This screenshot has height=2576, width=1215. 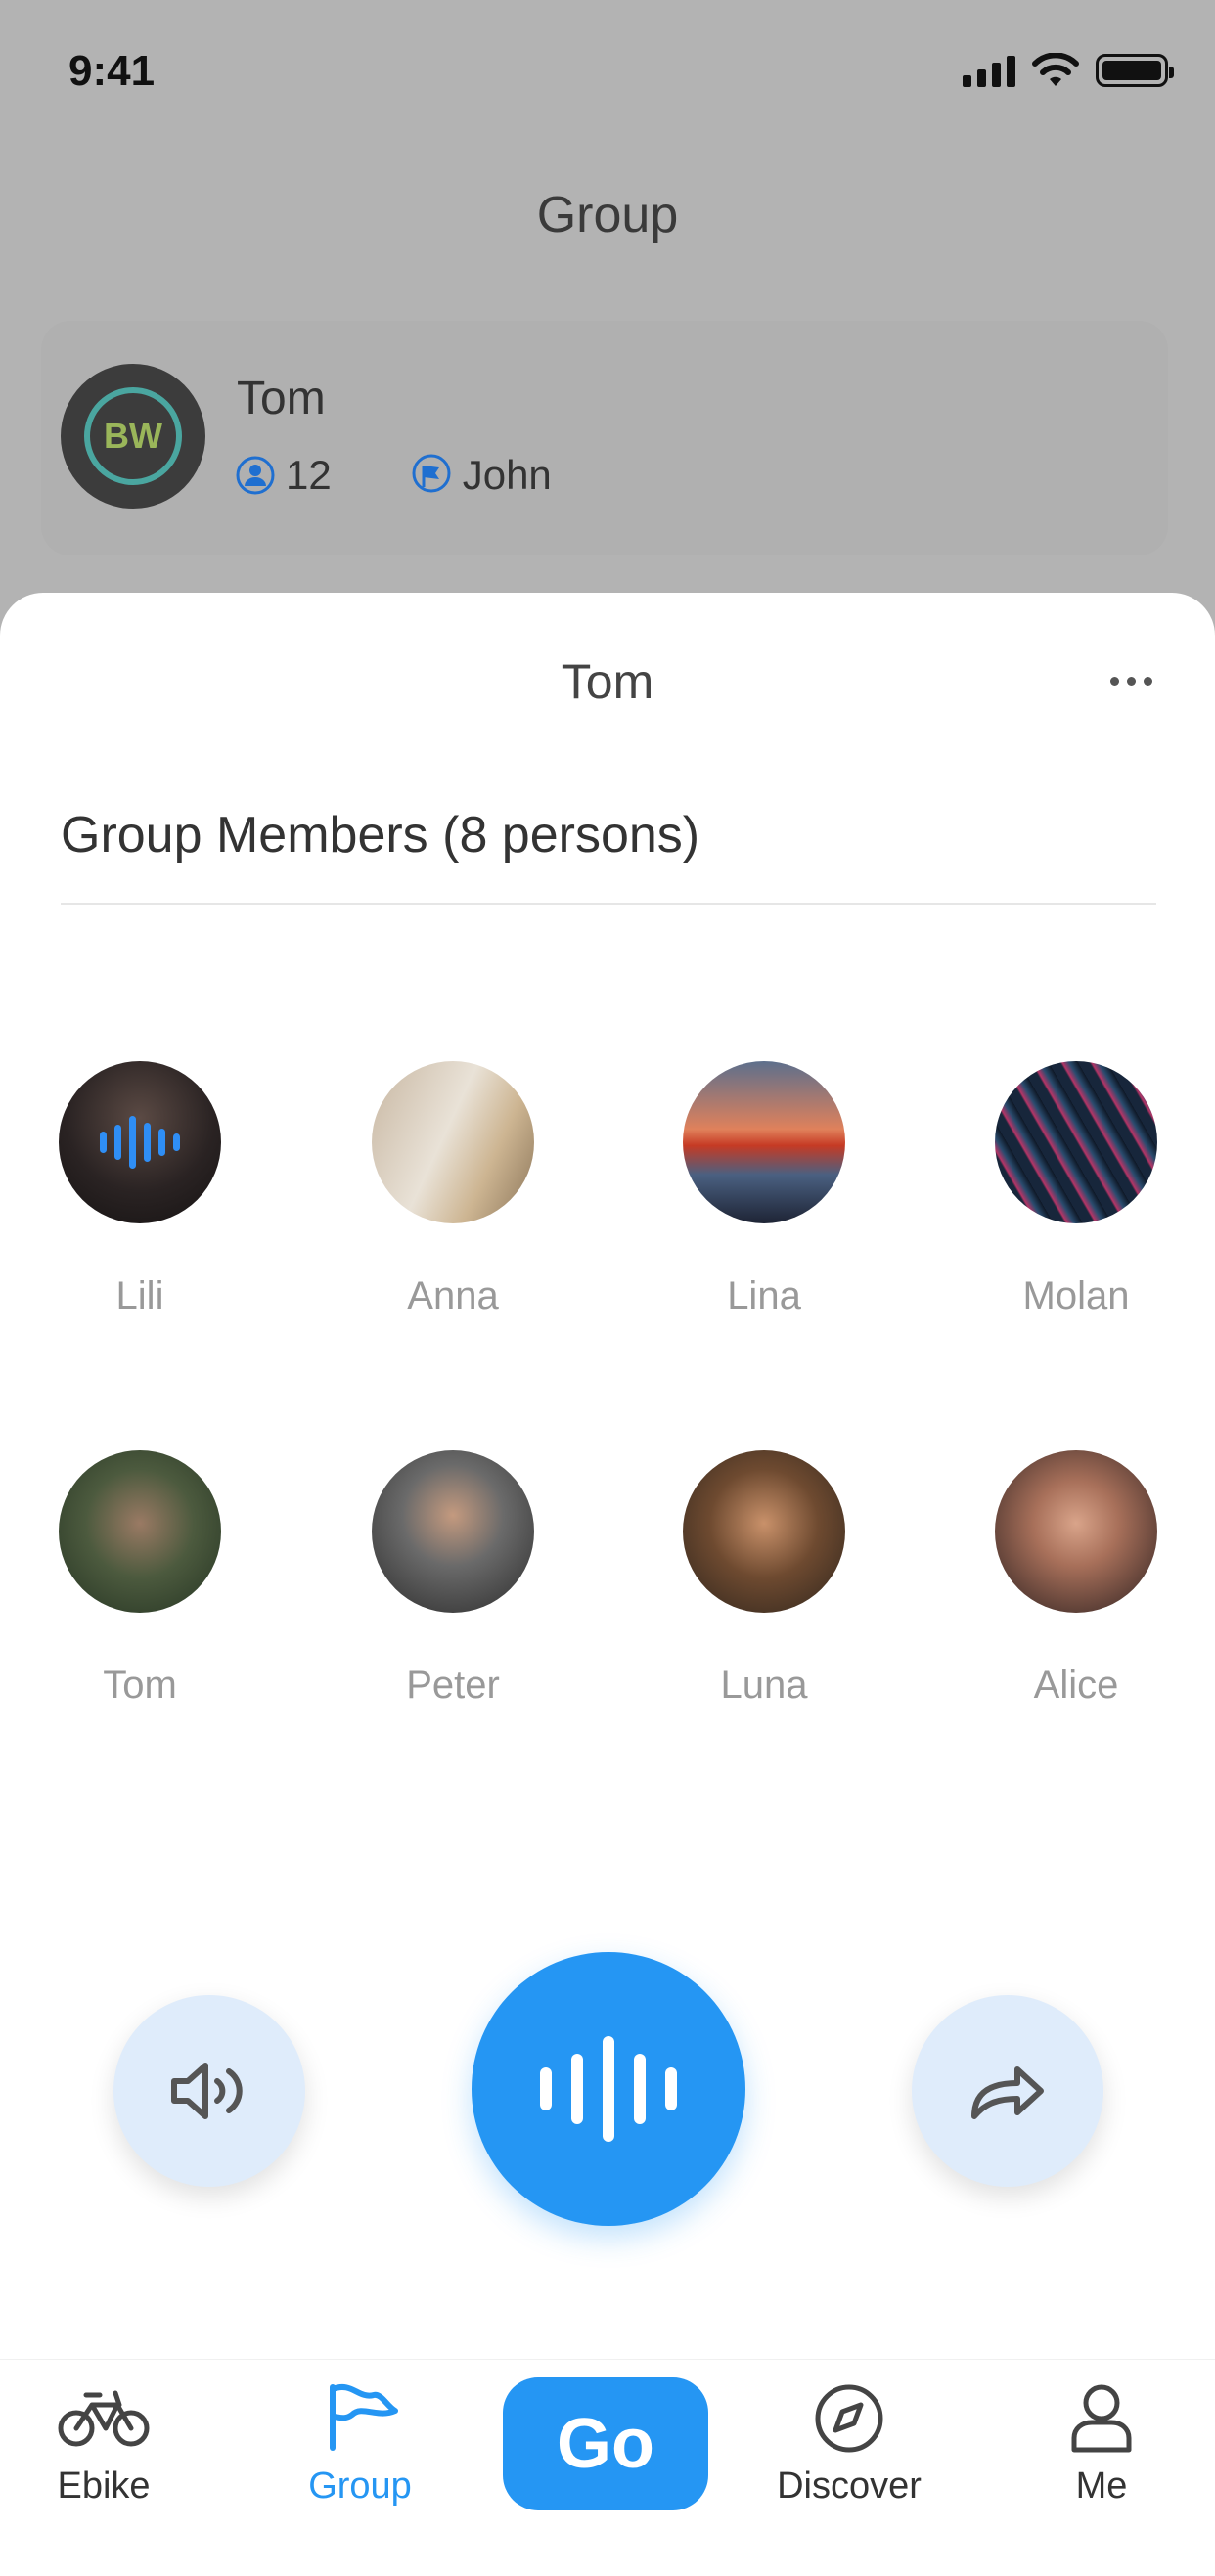 I want to click on member-luna: Luna, so click(x=764, y=1579).